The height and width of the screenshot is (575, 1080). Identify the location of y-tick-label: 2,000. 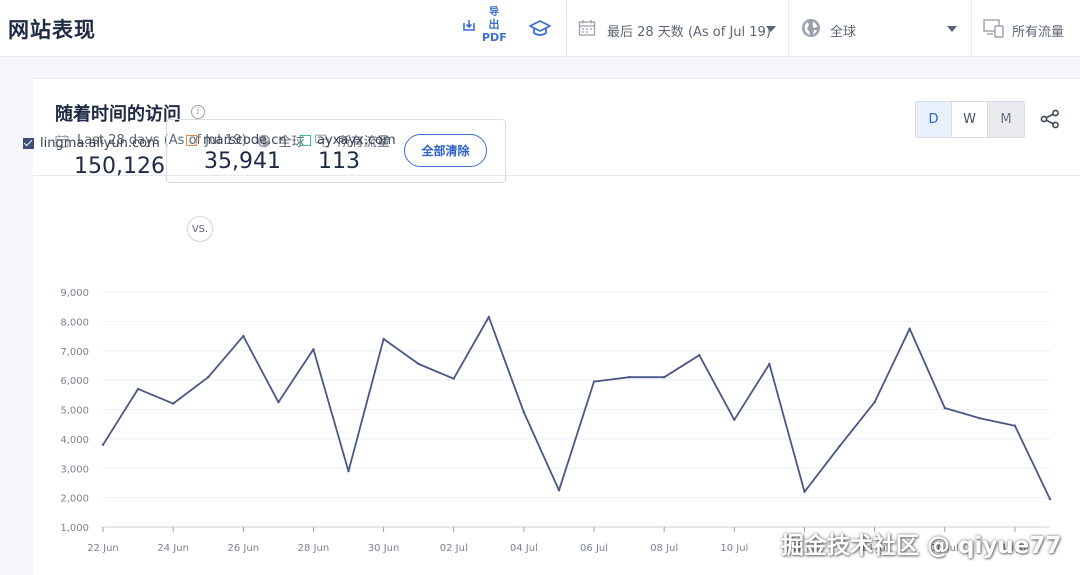
(74, 499).